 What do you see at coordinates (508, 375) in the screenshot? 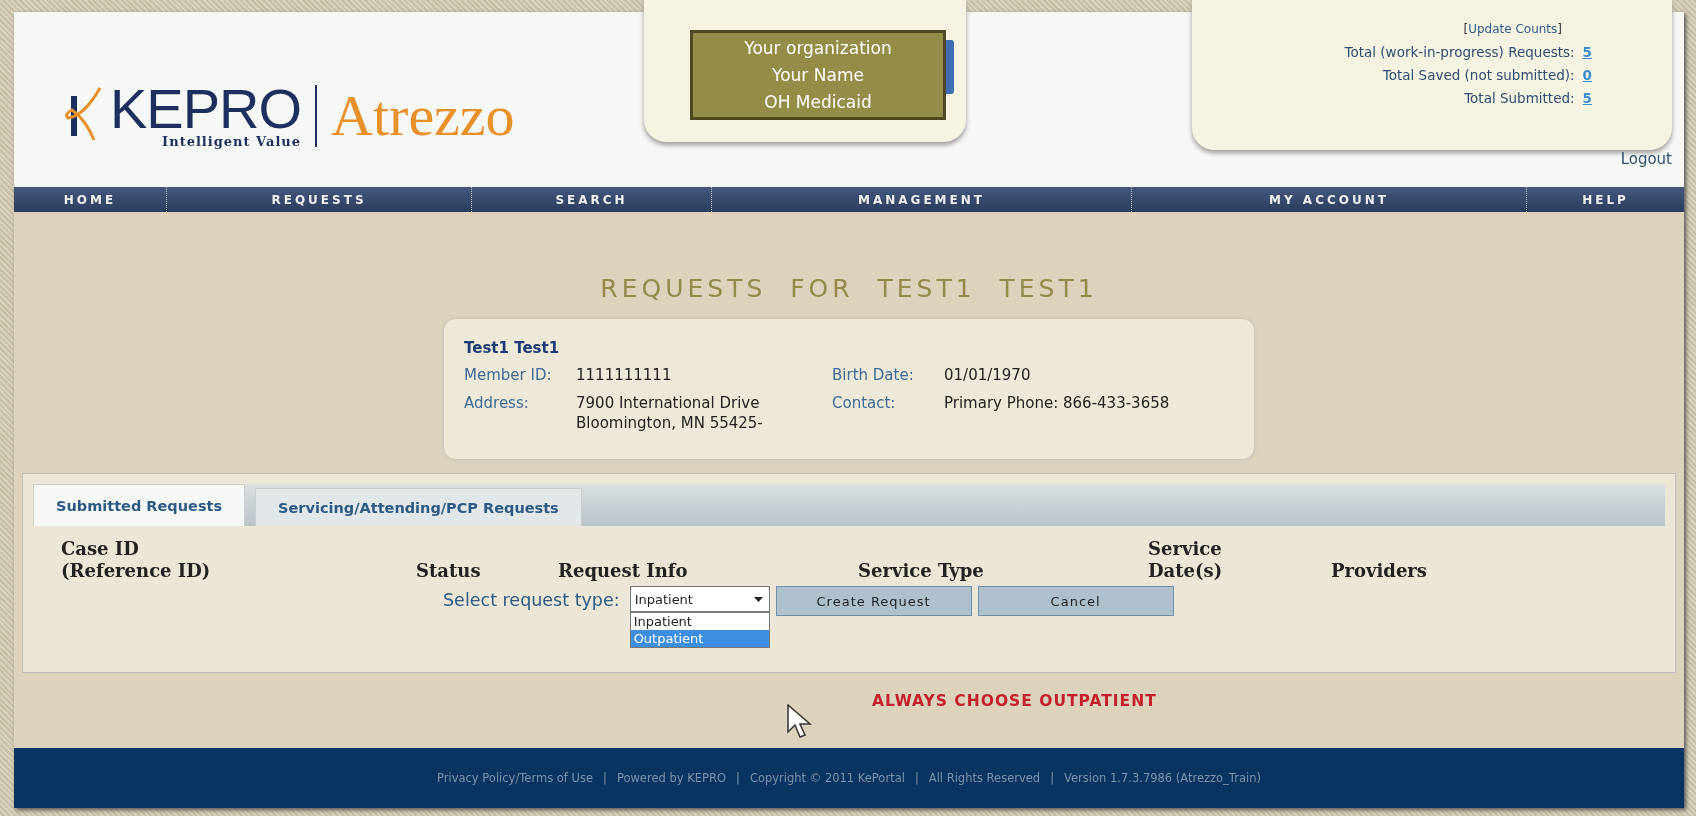
I see `field-label: Member ID:` at bounding box center [508, 375].